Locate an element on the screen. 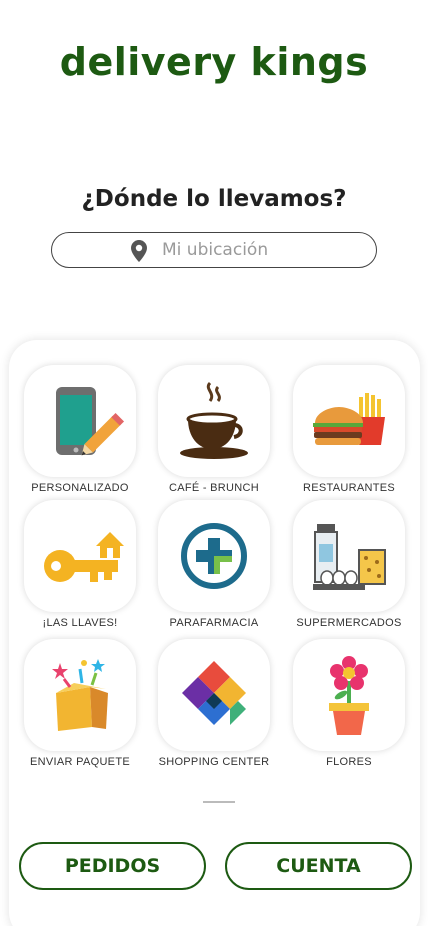 The width and height of the screenshot is (428, 926). category-label: SUPERMERCADOS is located at coordinates (349, 623).